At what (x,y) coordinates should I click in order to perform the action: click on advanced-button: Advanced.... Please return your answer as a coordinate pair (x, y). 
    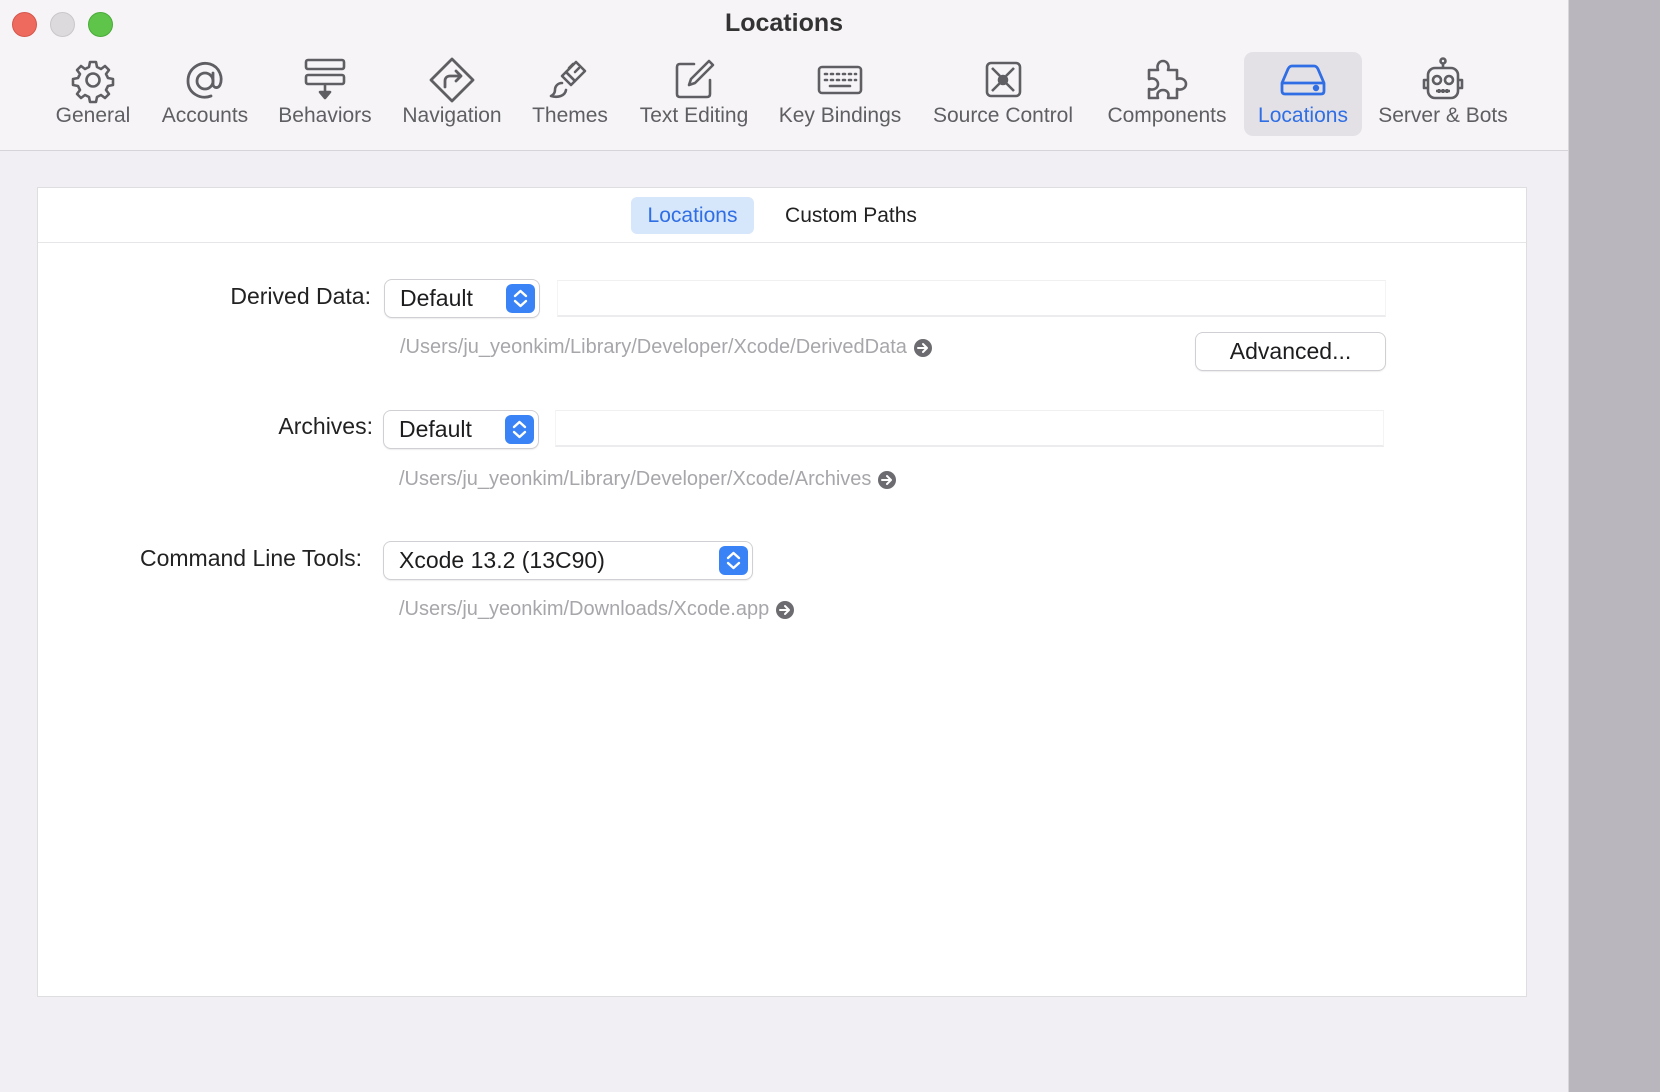
    Looking at the image, I should click on (1290, 351).